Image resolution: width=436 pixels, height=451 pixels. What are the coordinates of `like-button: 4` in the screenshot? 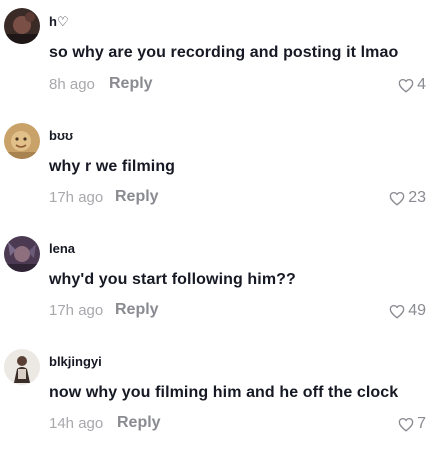 It's located at (412, 85).